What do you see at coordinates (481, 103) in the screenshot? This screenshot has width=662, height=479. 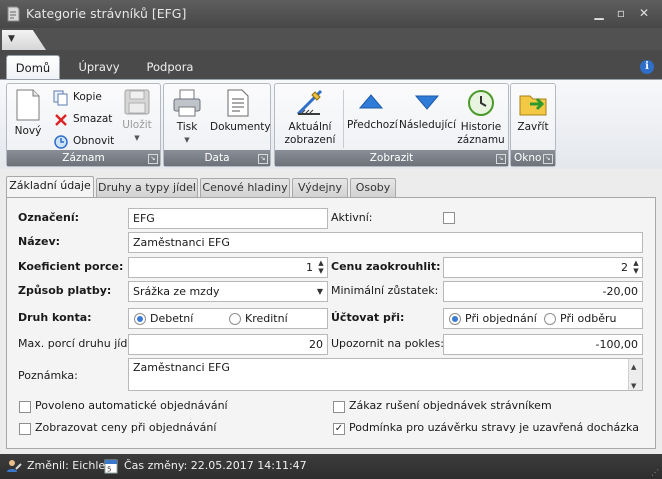 I see `clock-history-icon` at bounding box center [481, 103].